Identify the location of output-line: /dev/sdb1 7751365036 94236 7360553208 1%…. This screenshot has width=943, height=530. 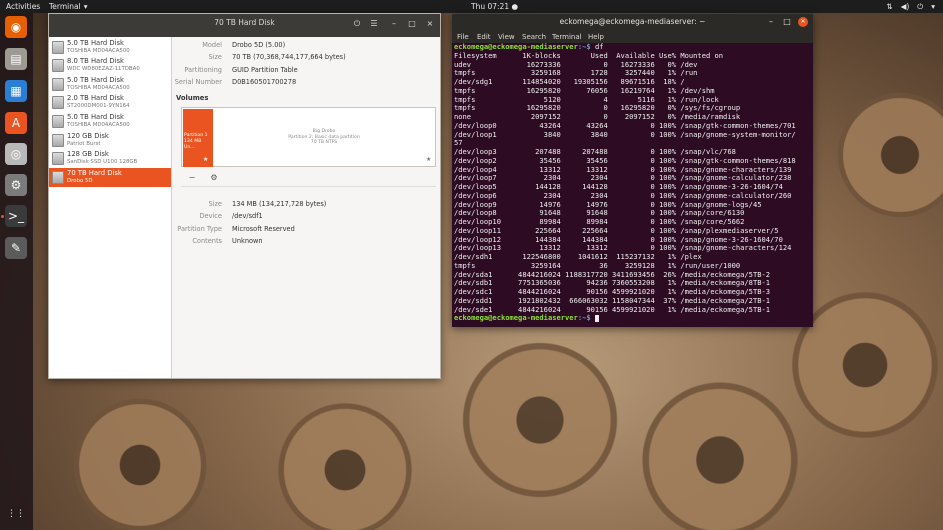
(612, 283).